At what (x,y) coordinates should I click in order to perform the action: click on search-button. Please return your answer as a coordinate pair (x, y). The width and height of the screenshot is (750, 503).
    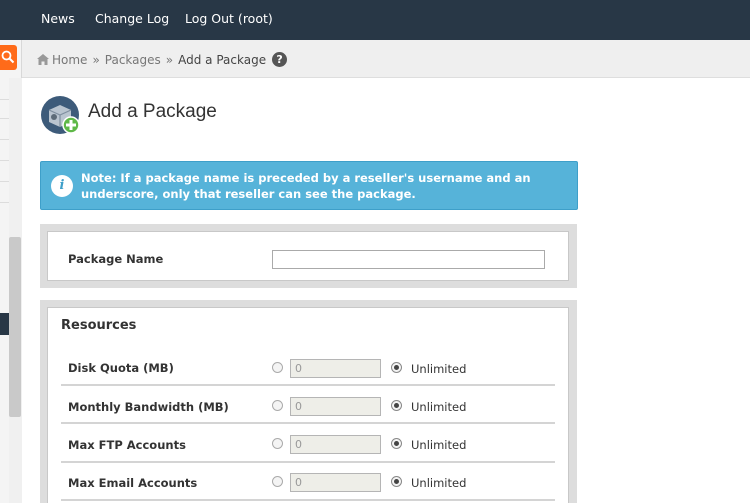
    Looking at the image, I should click on (8, 57).